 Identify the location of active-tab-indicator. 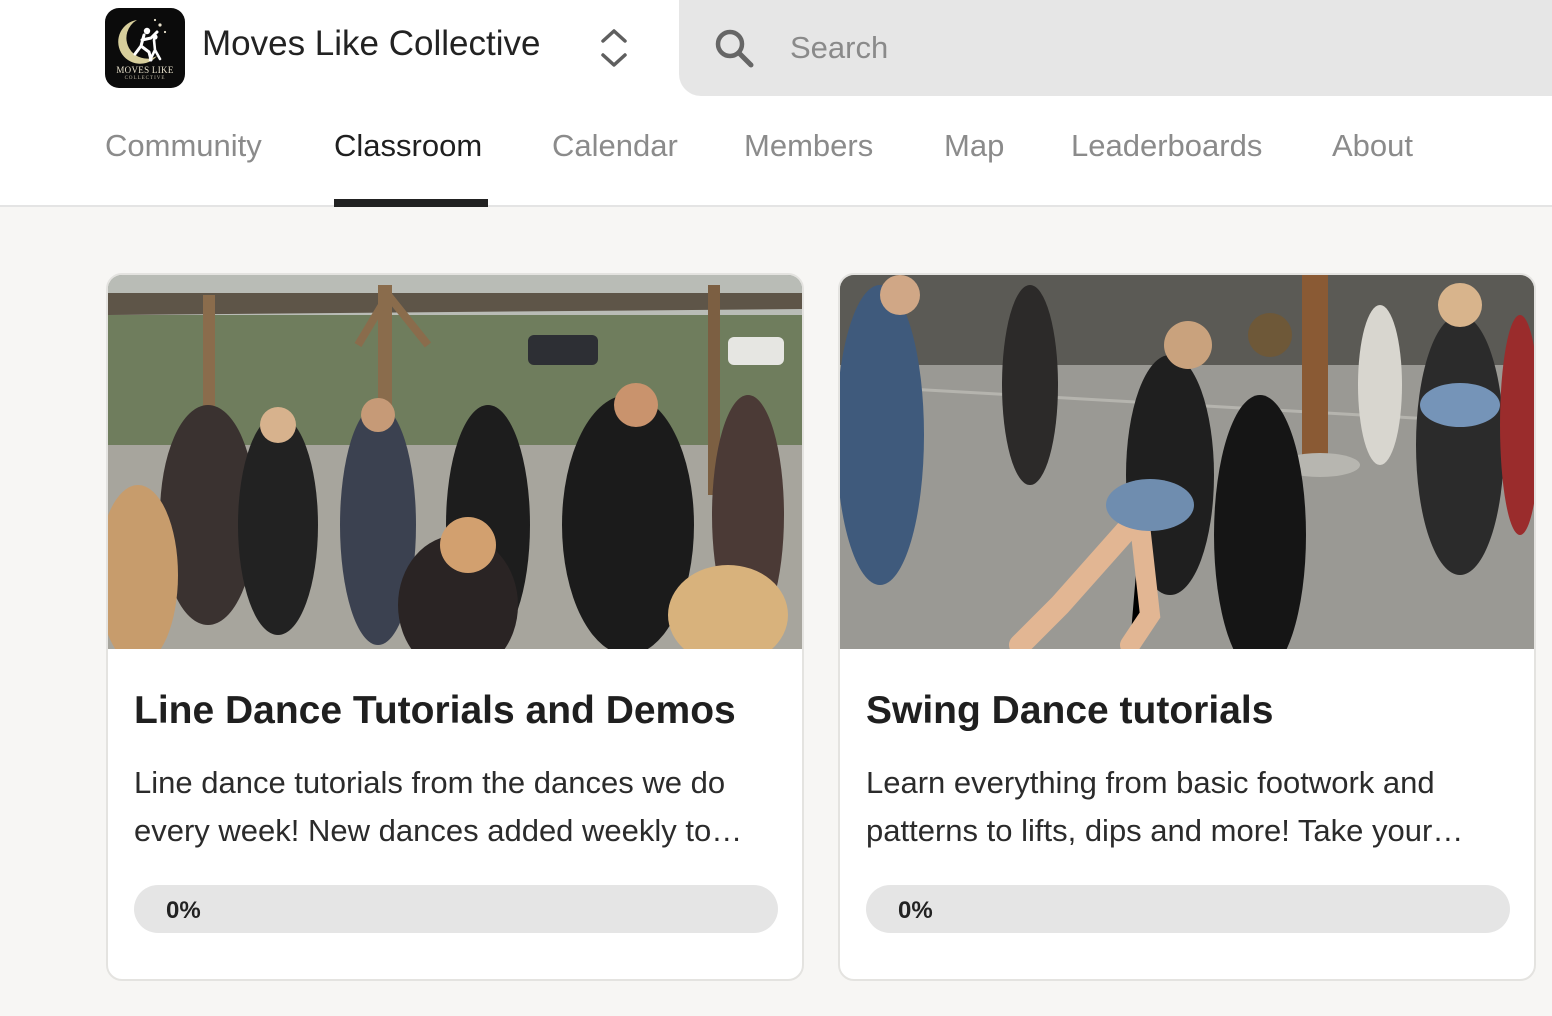
(411, 203).